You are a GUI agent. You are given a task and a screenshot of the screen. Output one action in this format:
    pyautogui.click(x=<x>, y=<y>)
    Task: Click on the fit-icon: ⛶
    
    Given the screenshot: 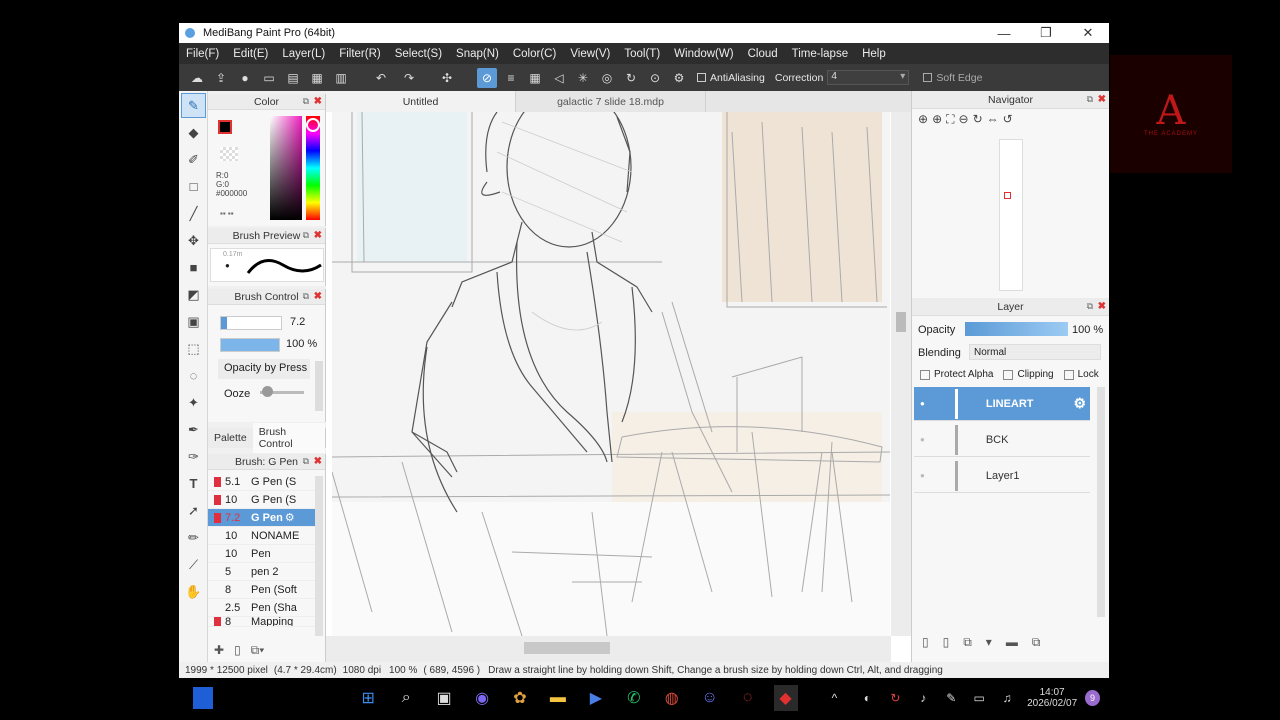 What is the action you would take?
    pyautogui.click(x=950, y=119)
    